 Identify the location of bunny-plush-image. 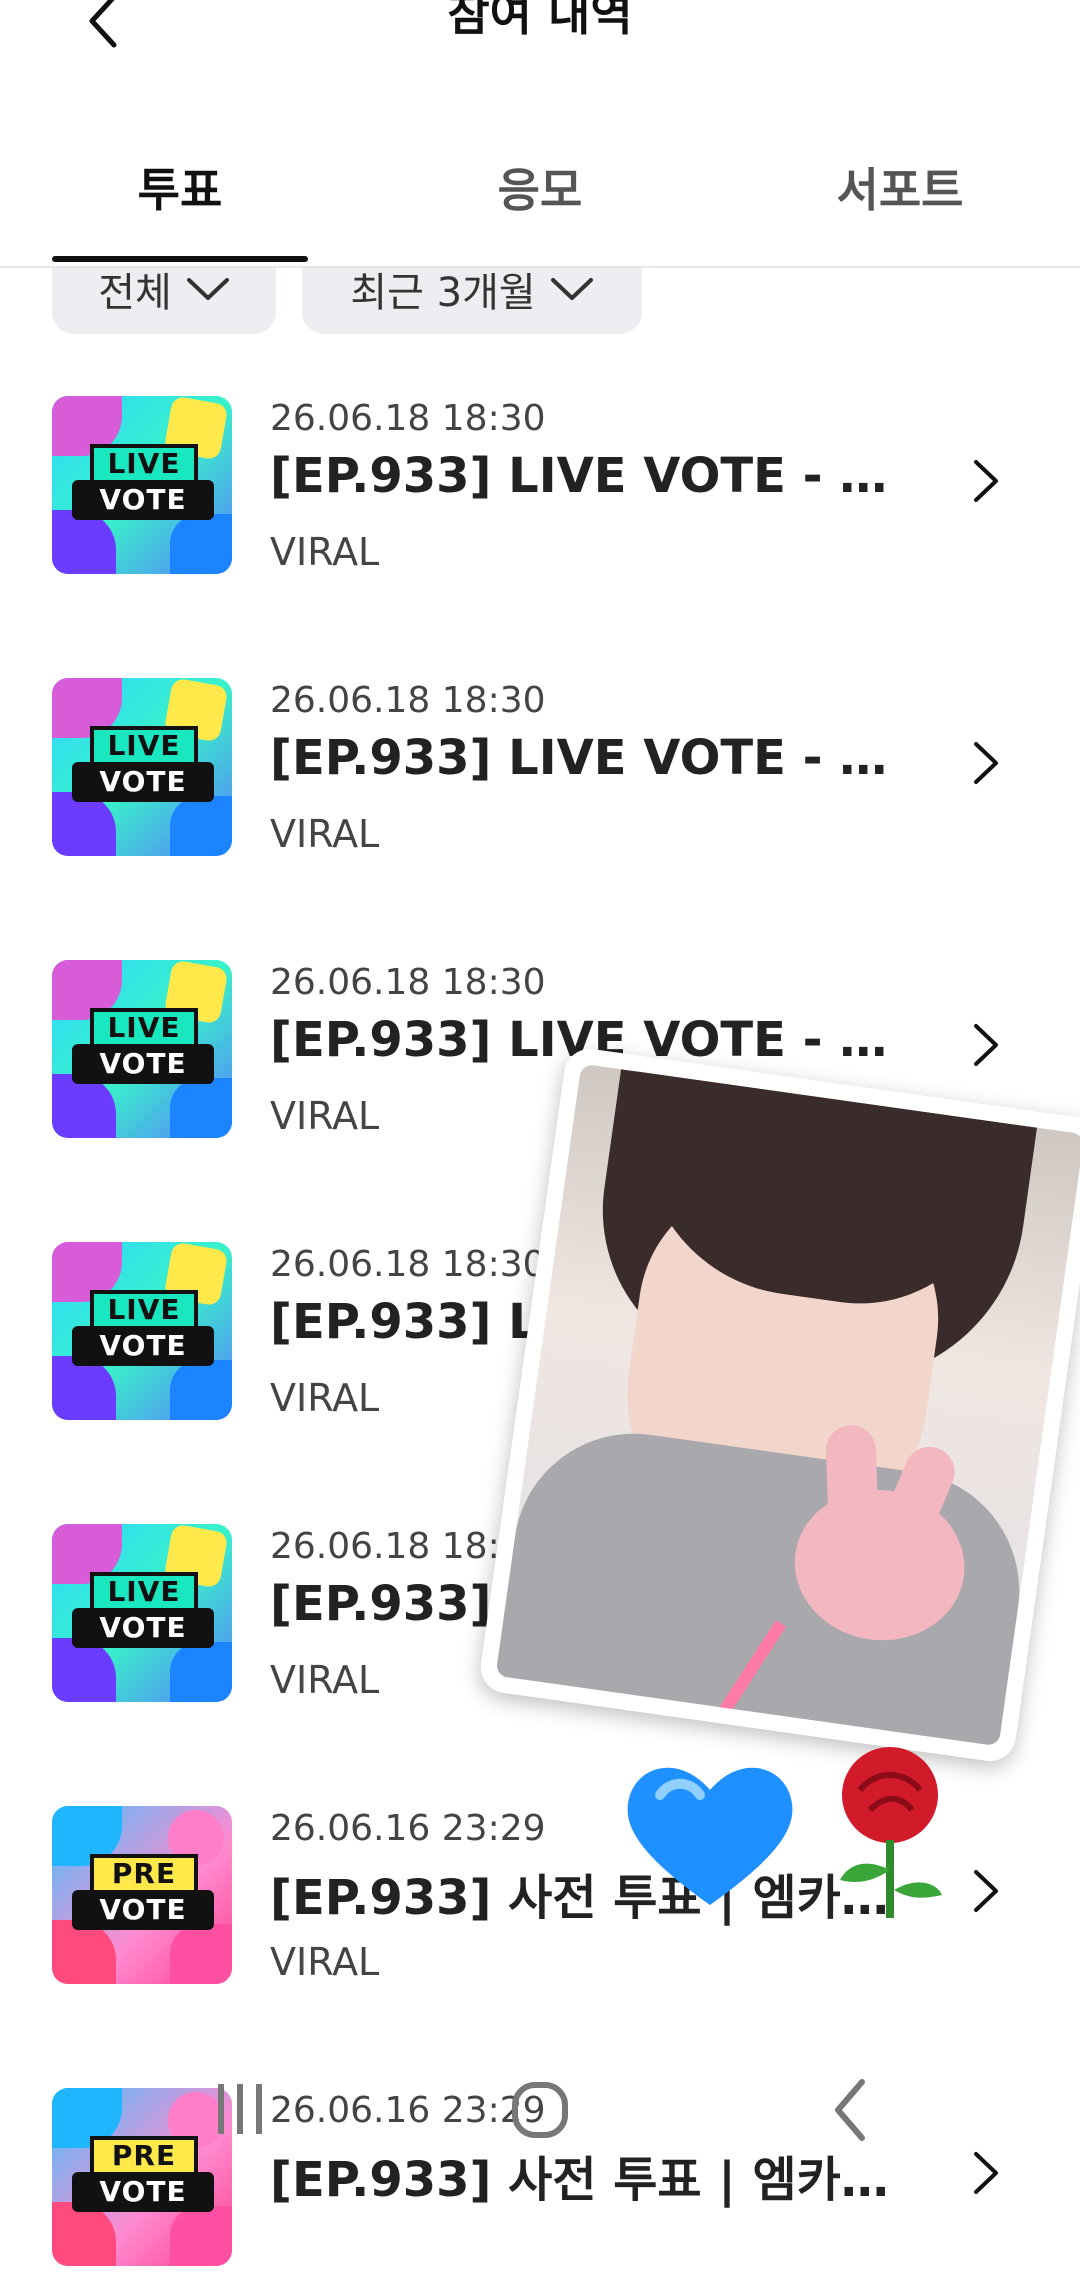
(872, 1543).